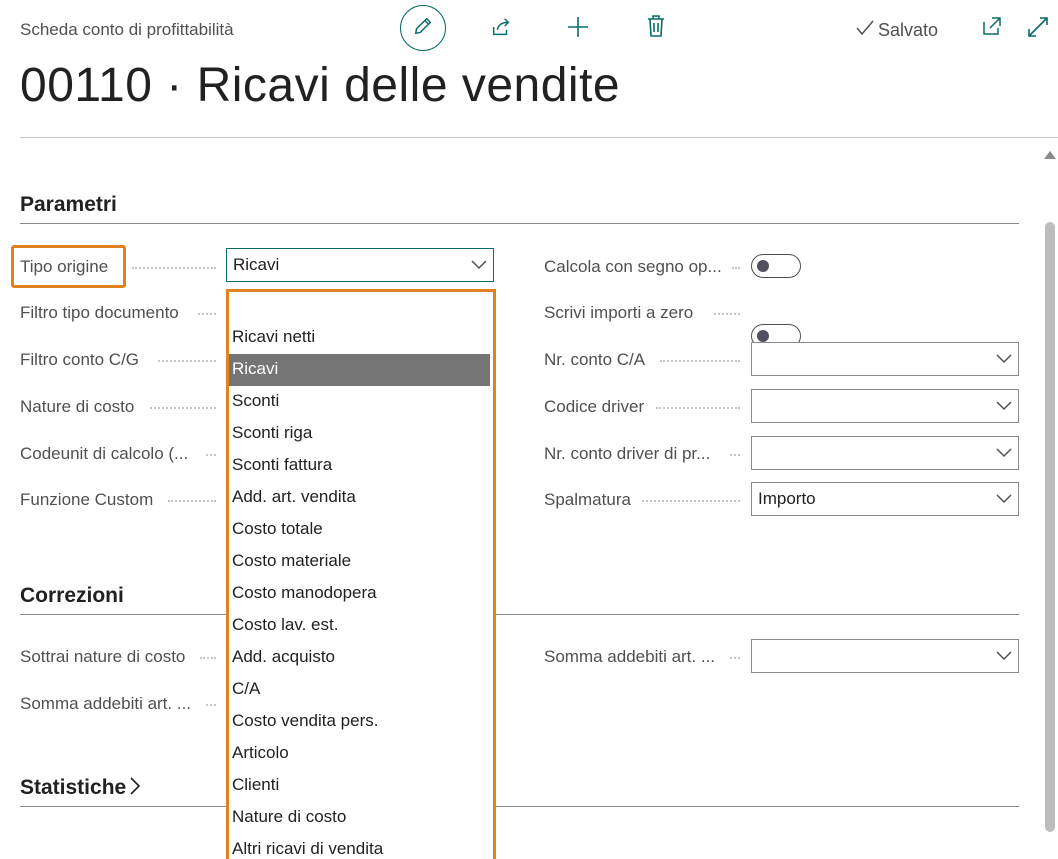  What do you see at coordinates (787, 498) in the screenshot?
I see `spalmatura-value: Importo` at bounding box center [787, 498].